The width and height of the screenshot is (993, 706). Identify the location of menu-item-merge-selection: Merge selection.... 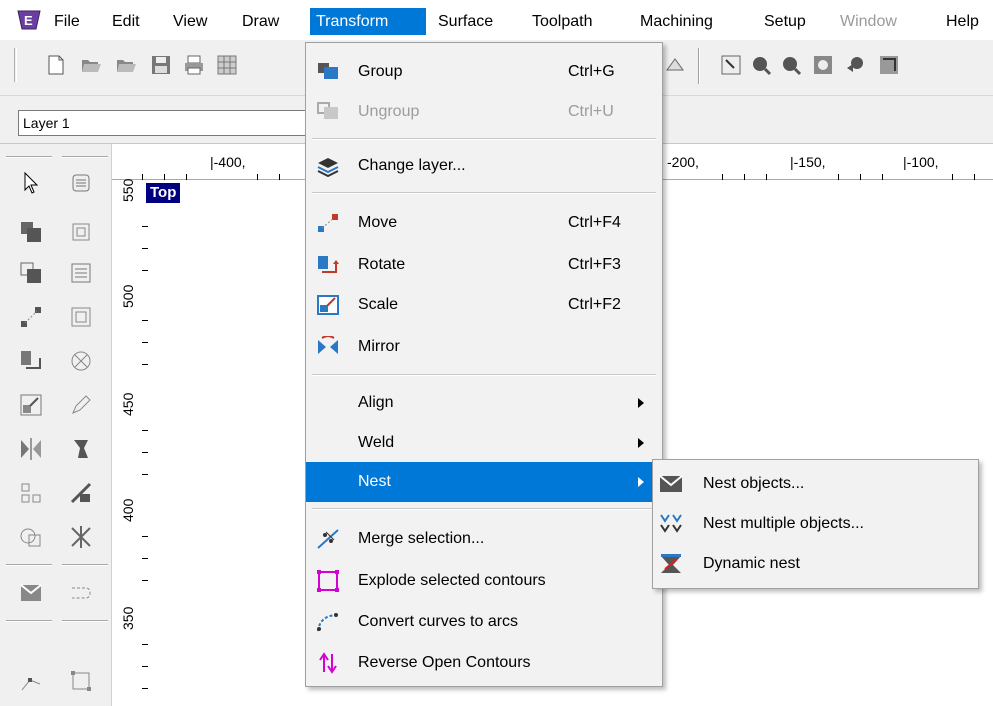
(484, 539).